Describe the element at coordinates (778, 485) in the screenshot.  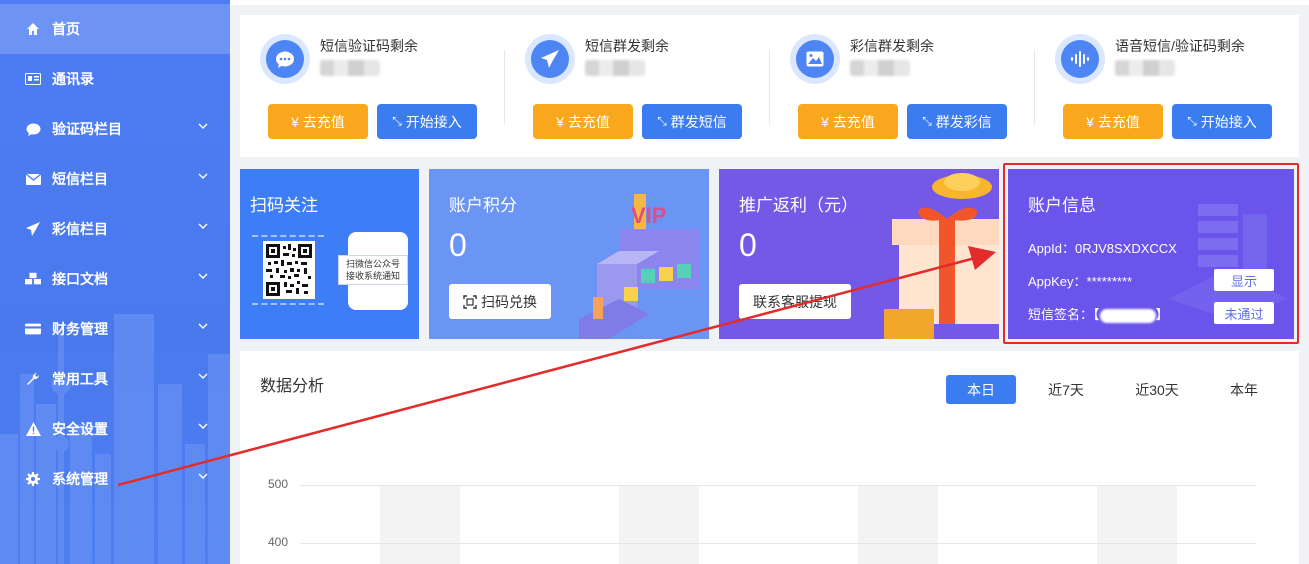
I see `chart-gridline` at that location.